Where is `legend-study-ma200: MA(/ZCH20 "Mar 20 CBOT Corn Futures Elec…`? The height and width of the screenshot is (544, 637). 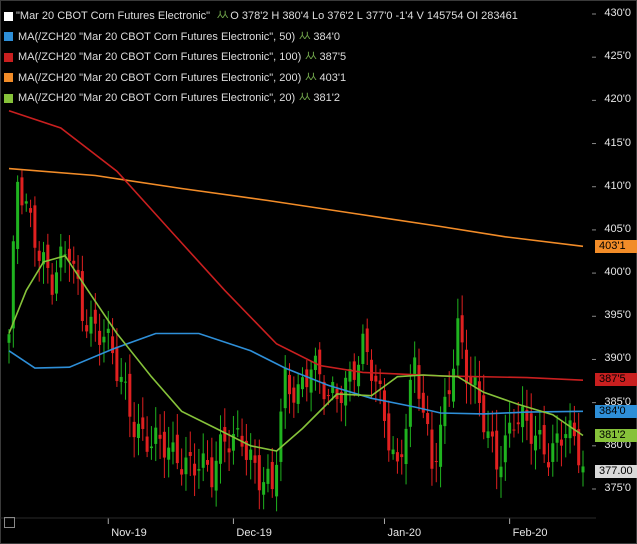
legend-study-ma200: MA(/ZCH20 "Mar 20 CBOT Corn Futures Elec… is located at coordinates (262, 78).